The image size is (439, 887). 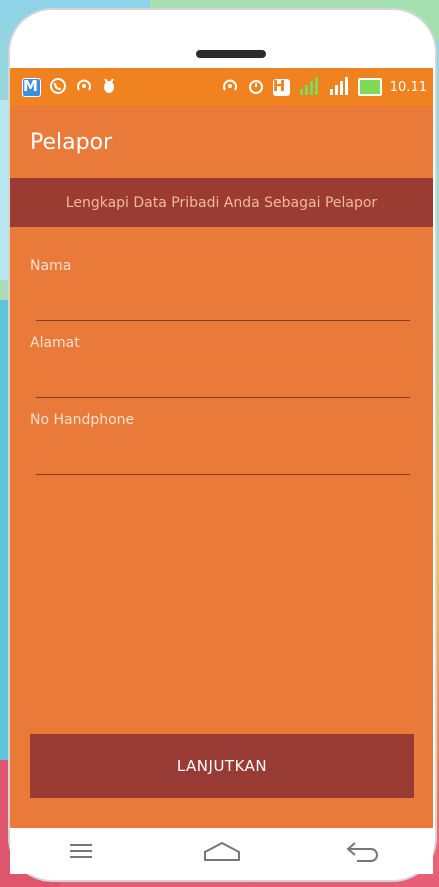 What do you see at coordinates (71, 142) in the screenshot?
I see `page-title: Pelapor` at bounding box center [71, 142].